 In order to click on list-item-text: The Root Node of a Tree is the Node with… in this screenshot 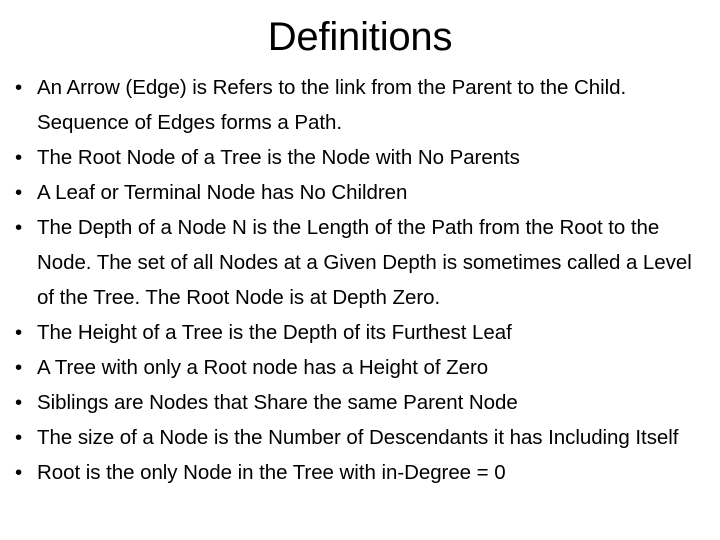, I will do `click(278, 157)`.